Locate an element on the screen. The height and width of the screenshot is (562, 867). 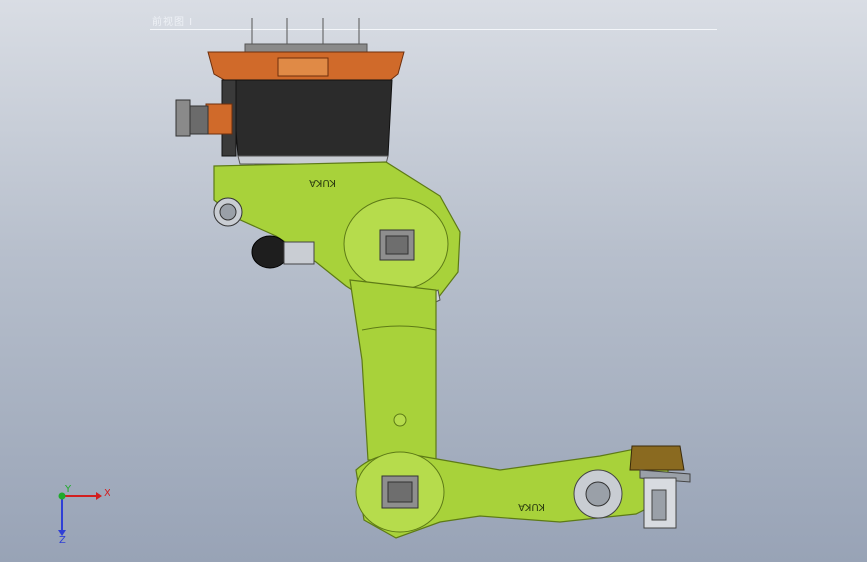
brand-text-upper: KUKA is located at coordinates (322, 182).